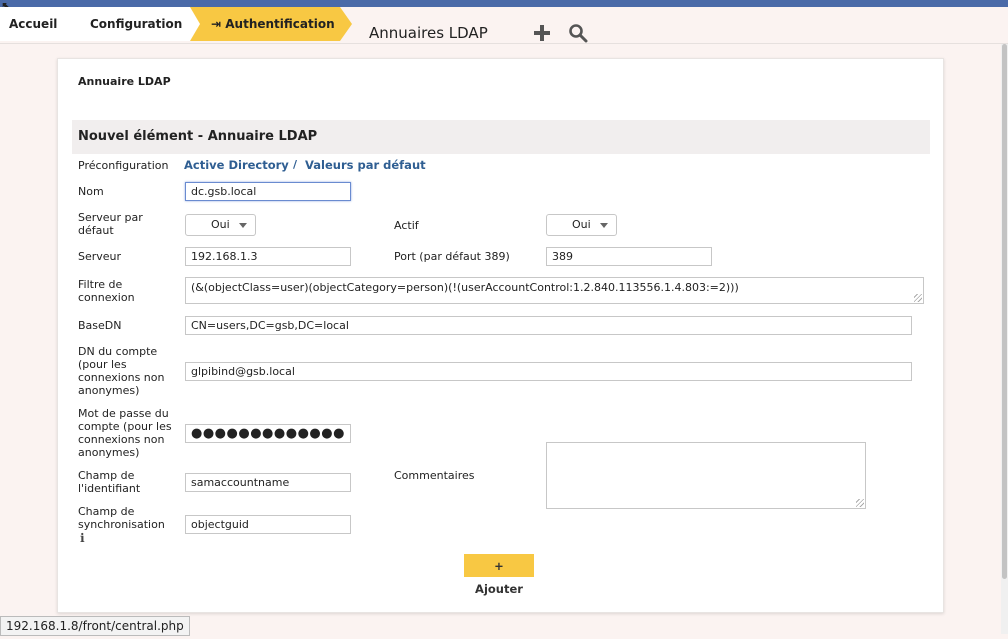 The height and width of the screenshot is (639, 1008). I want to click on form-title: Nouvel élément - Annuaire LDAP, so click(501, 137).